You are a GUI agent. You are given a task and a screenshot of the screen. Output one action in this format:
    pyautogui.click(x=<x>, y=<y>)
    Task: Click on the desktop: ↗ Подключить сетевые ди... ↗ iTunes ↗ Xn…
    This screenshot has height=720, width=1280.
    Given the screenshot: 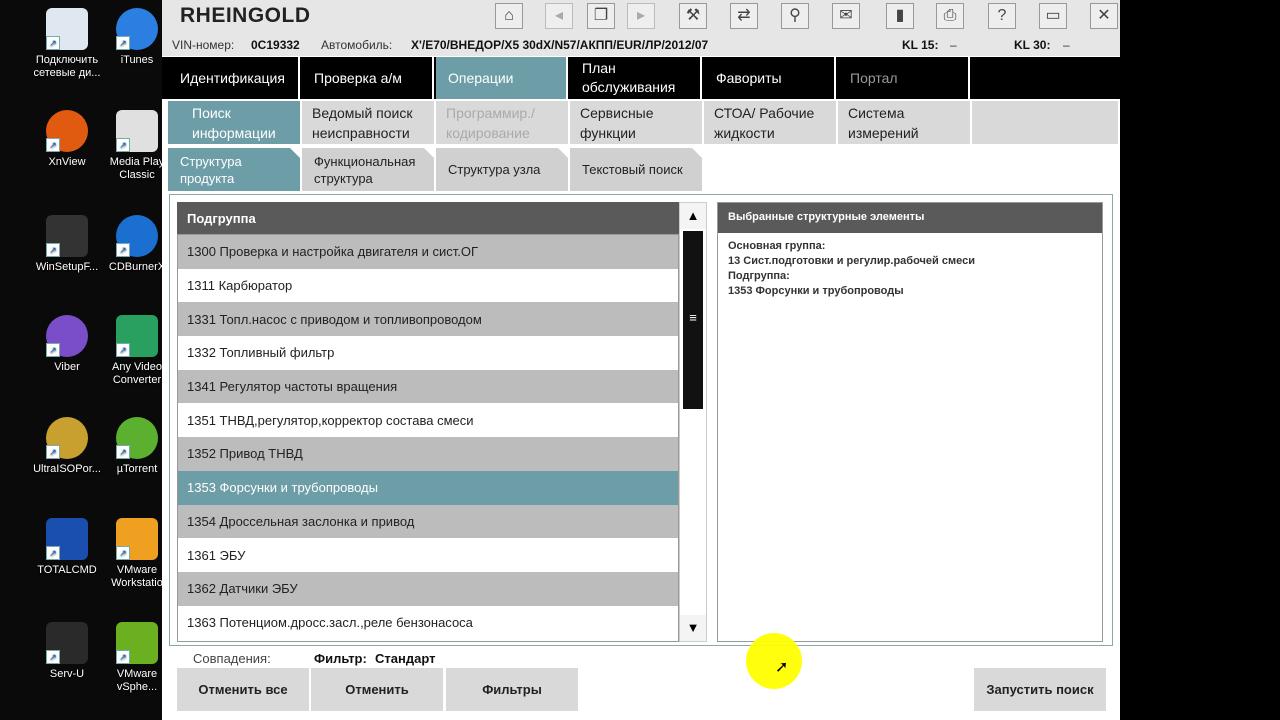 What is the action you would take?
    pyautogui.click(x=82, y=360)
    